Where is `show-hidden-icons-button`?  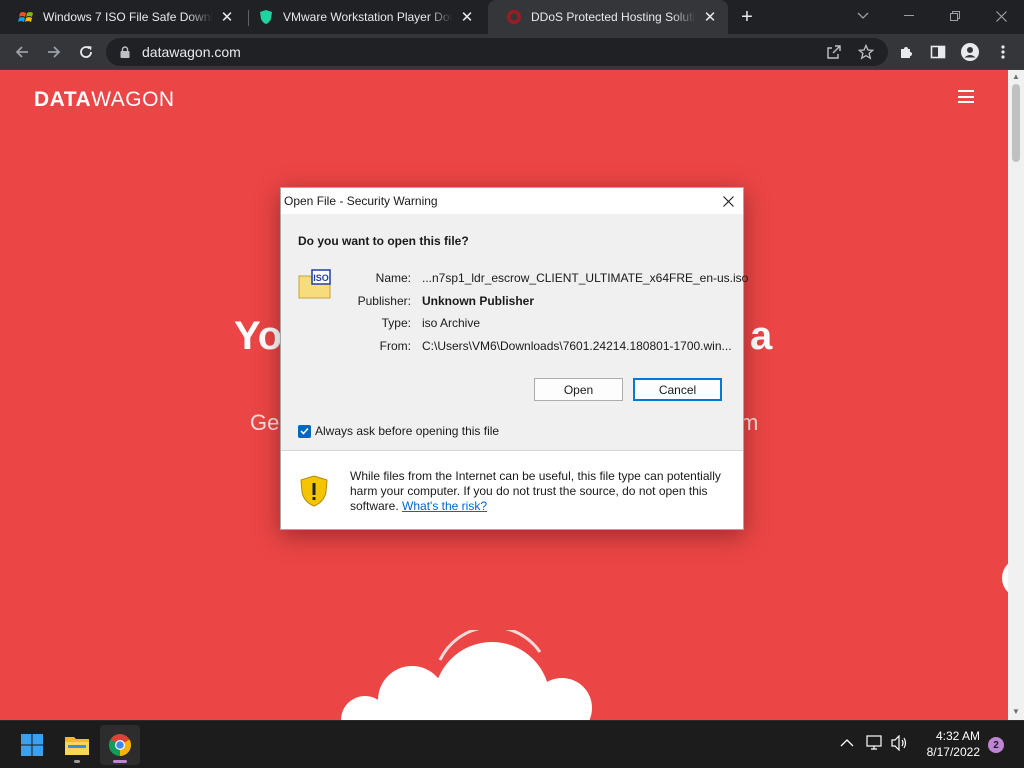
show-hidden-icons-button is located at coordinates (847, 744).